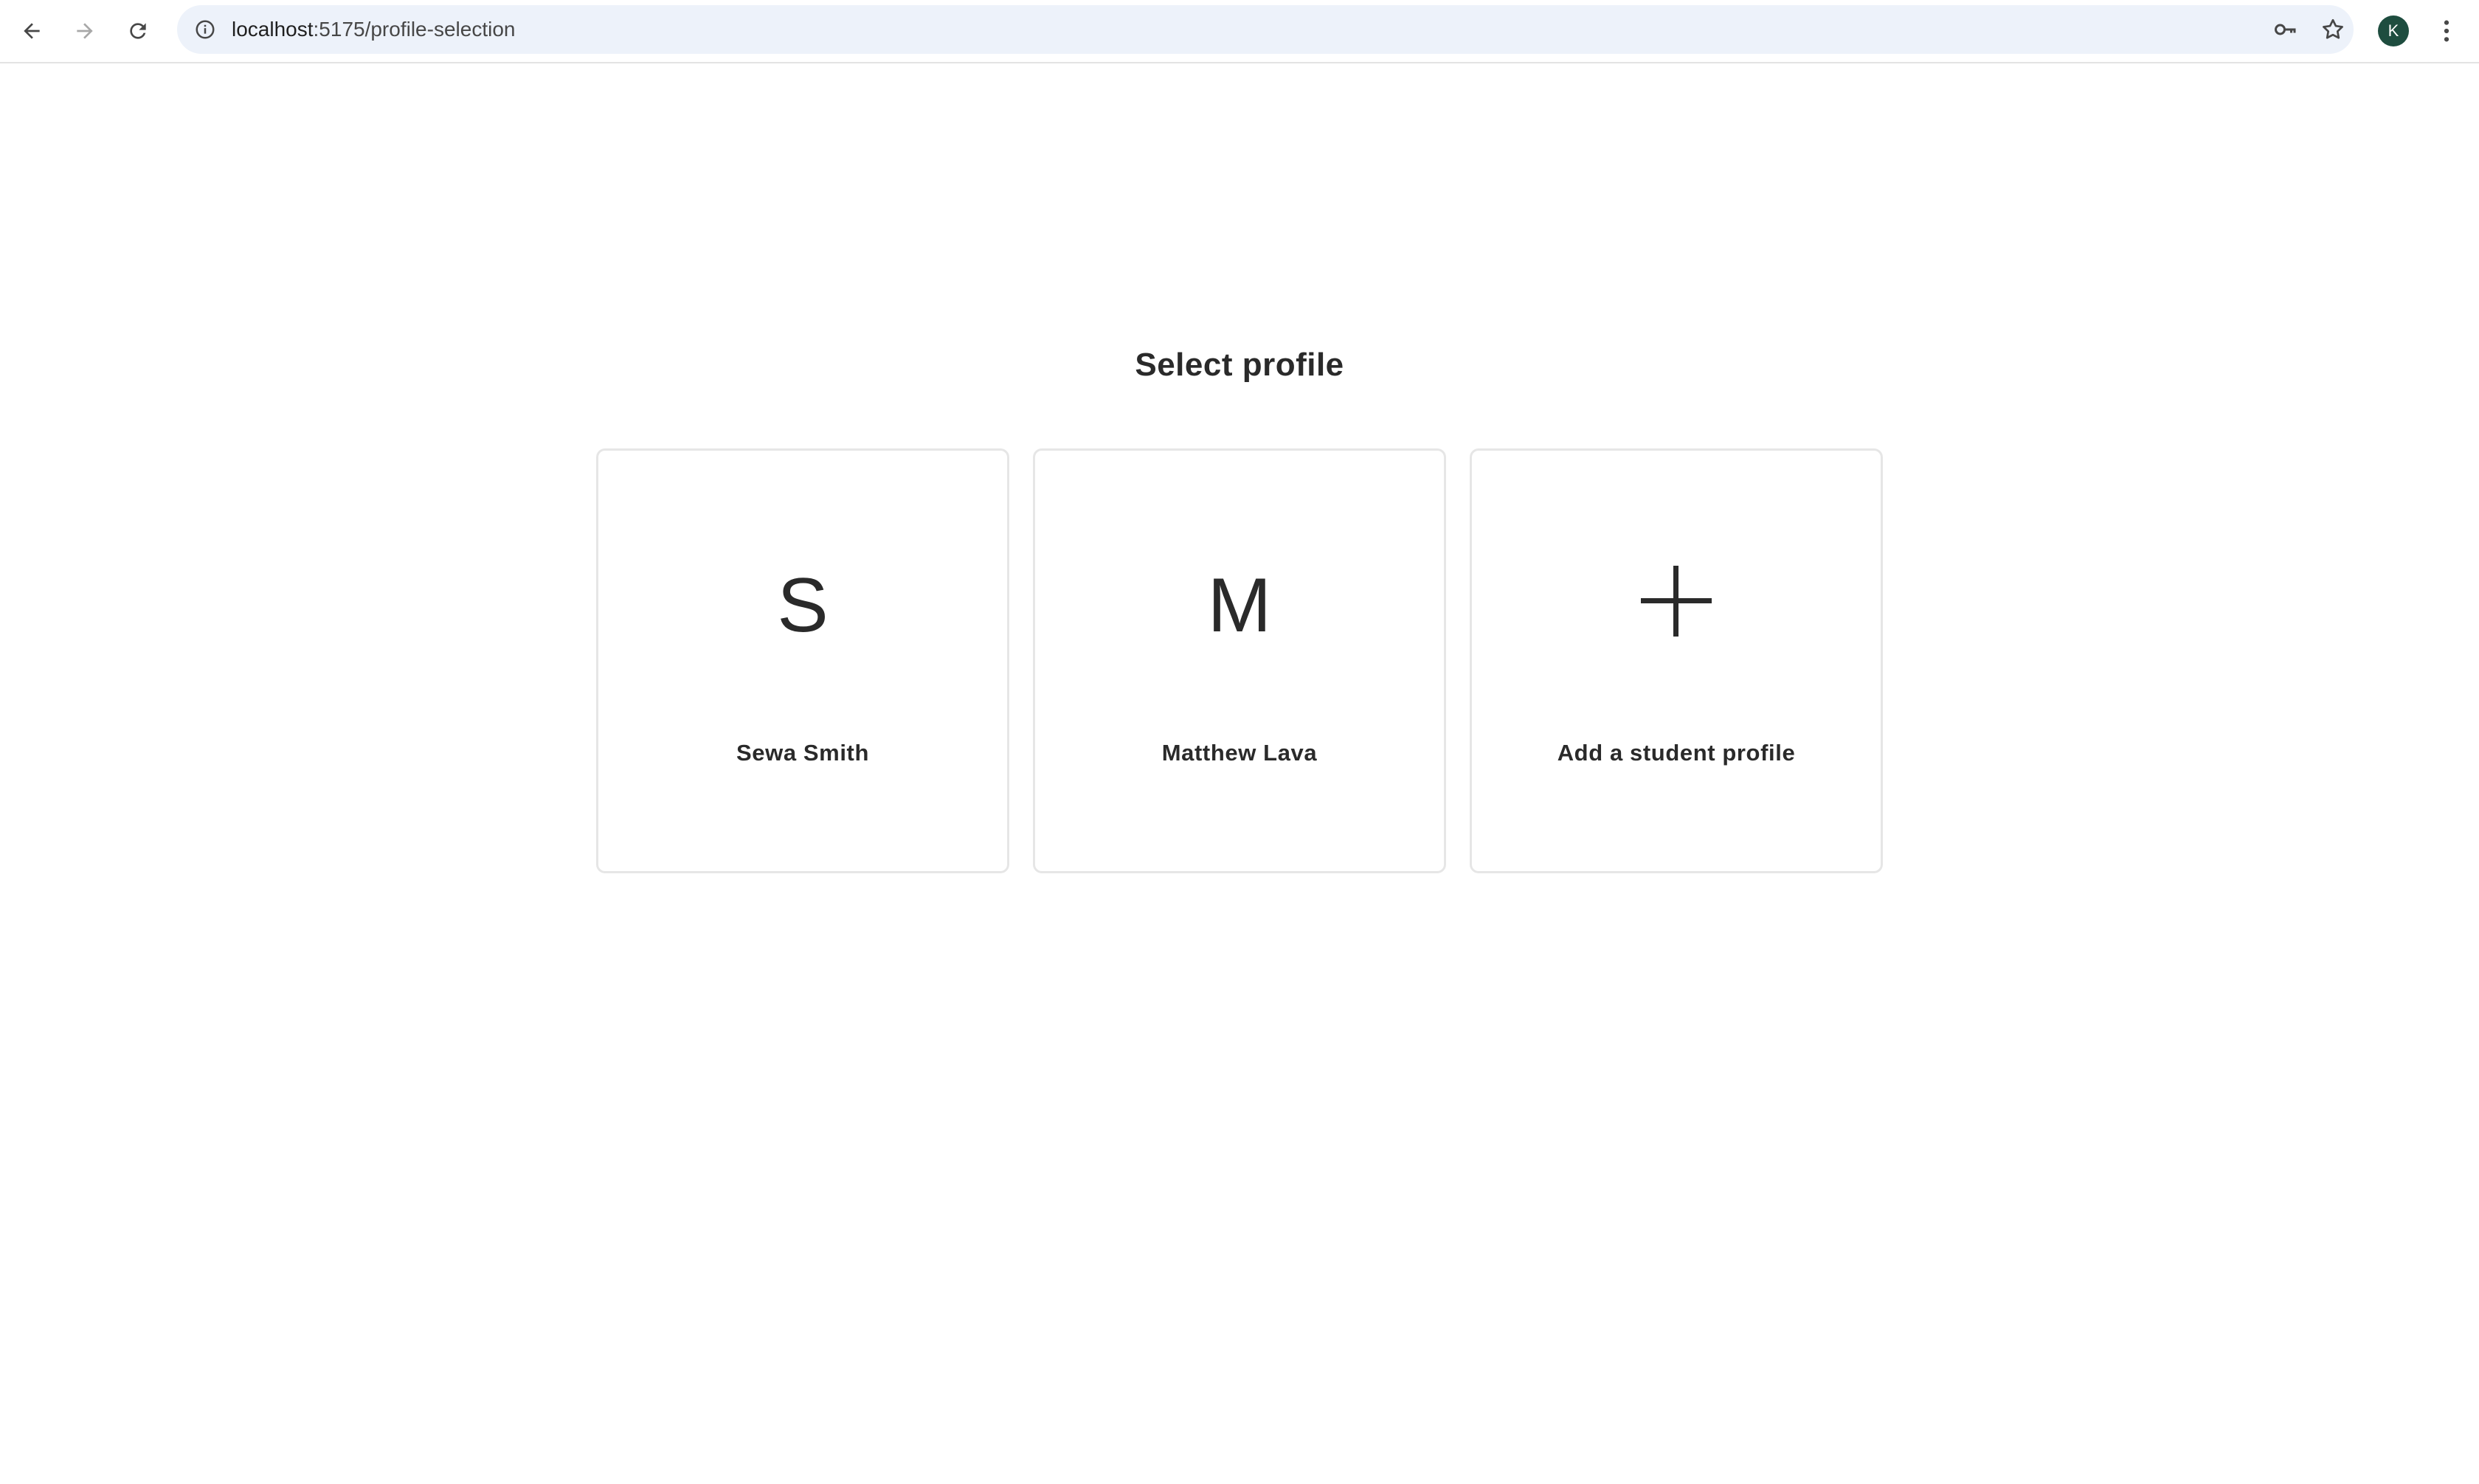 This screenshot has height=1484, width=2479. Describe the element at coordinates (802, 660) in the screenshot. I see `profile-card-sewa-smith: S Sewa Smith` at that location.